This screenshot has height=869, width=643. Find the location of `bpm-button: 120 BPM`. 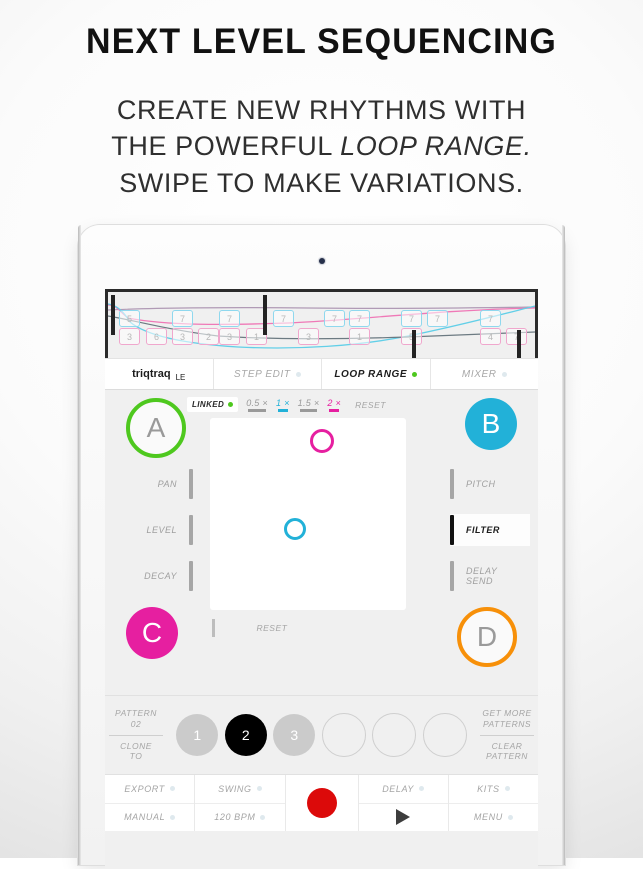

bpm-button: 120 BPM is located at coordinates (239, 818).